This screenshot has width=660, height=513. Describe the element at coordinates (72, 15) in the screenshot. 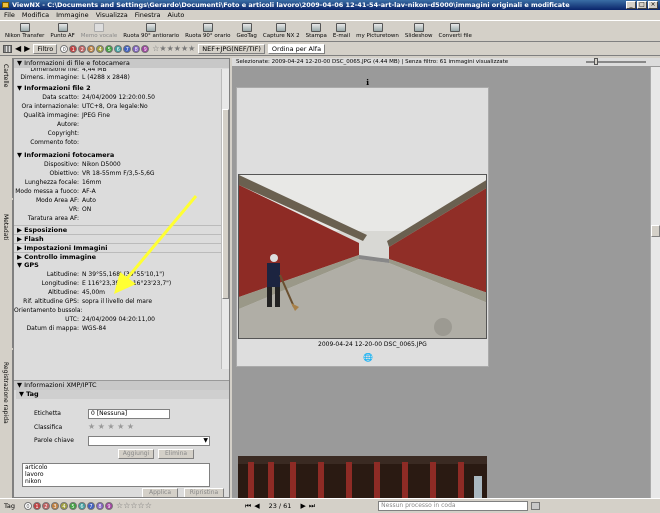

I see `menu-image: Immagine` at that location.